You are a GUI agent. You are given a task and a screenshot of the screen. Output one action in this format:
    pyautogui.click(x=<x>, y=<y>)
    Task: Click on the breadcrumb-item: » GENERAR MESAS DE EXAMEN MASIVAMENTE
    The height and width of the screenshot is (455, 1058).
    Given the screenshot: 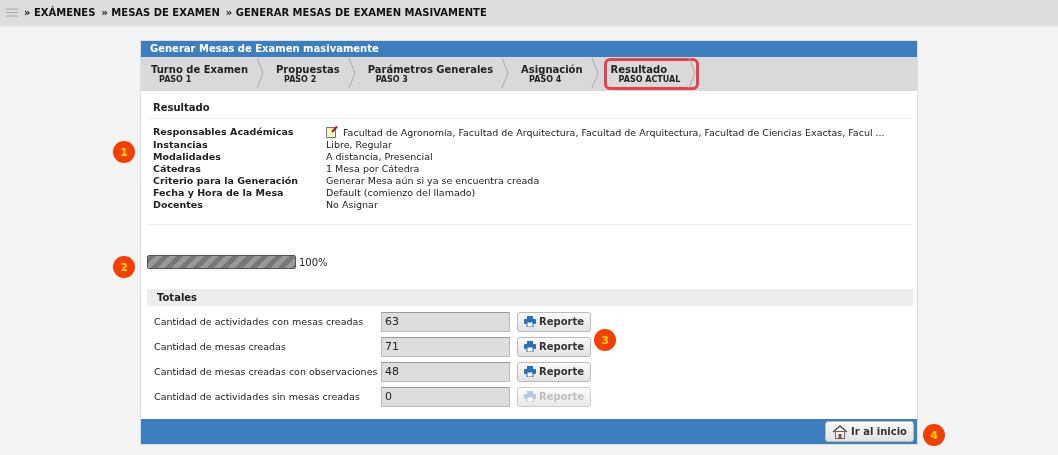 What is the action you would take?
    pyautogui.click(x=356, y=12)
    